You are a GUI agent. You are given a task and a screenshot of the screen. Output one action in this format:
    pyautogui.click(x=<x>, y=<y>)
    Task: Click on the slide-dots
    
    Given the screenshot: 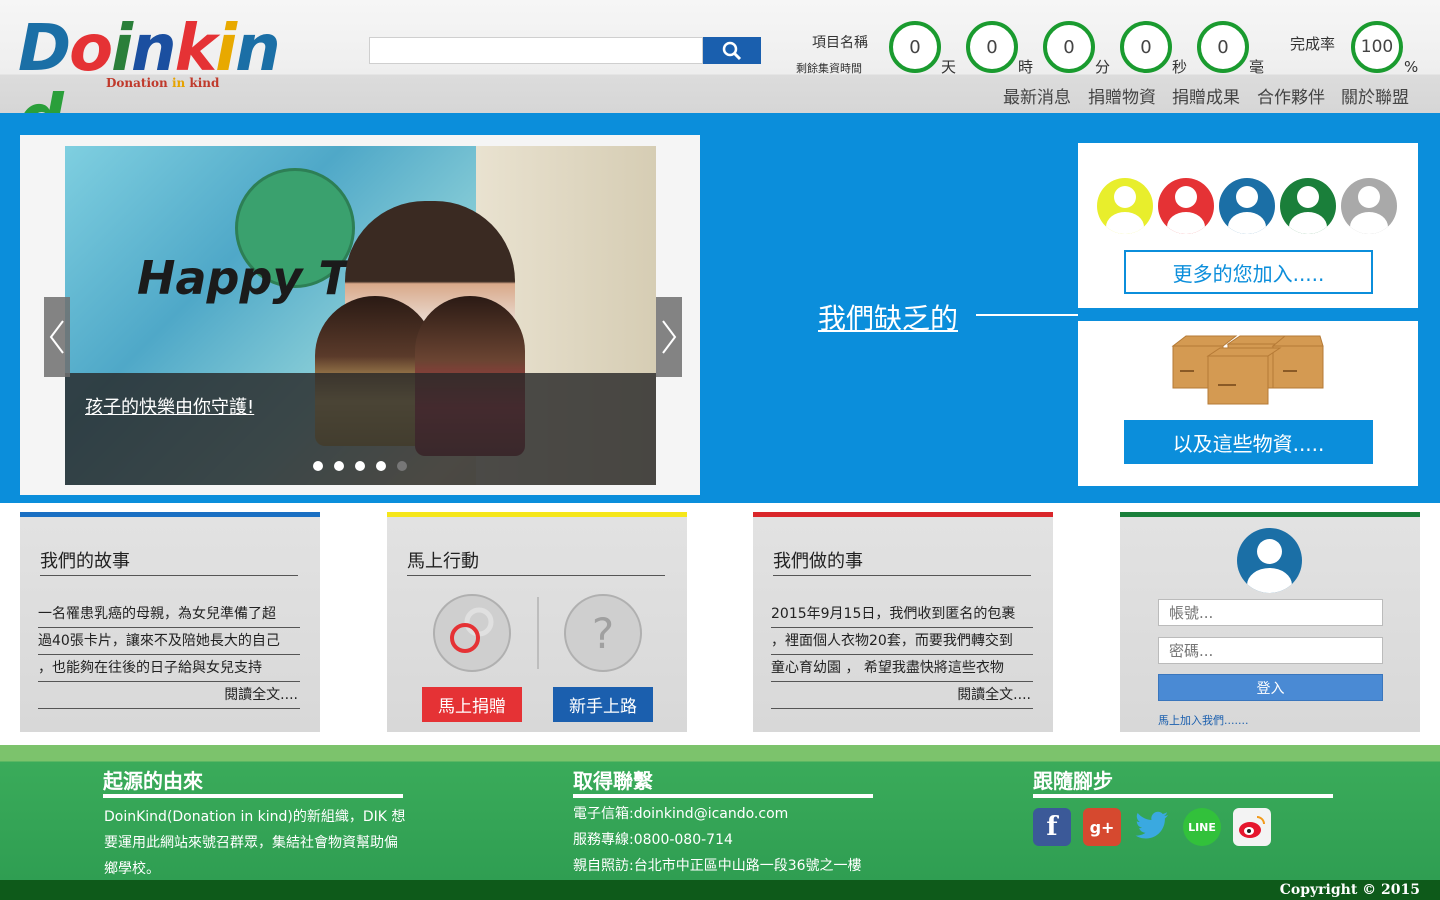 What is the action you would take?
    pyautogui.click(x=360, y=466)
    